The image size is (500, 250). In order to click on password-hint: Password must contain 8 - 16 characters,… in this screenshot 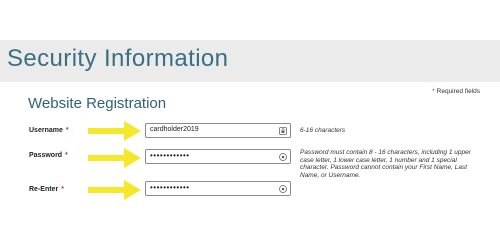, I will do `click(385, 164)`.